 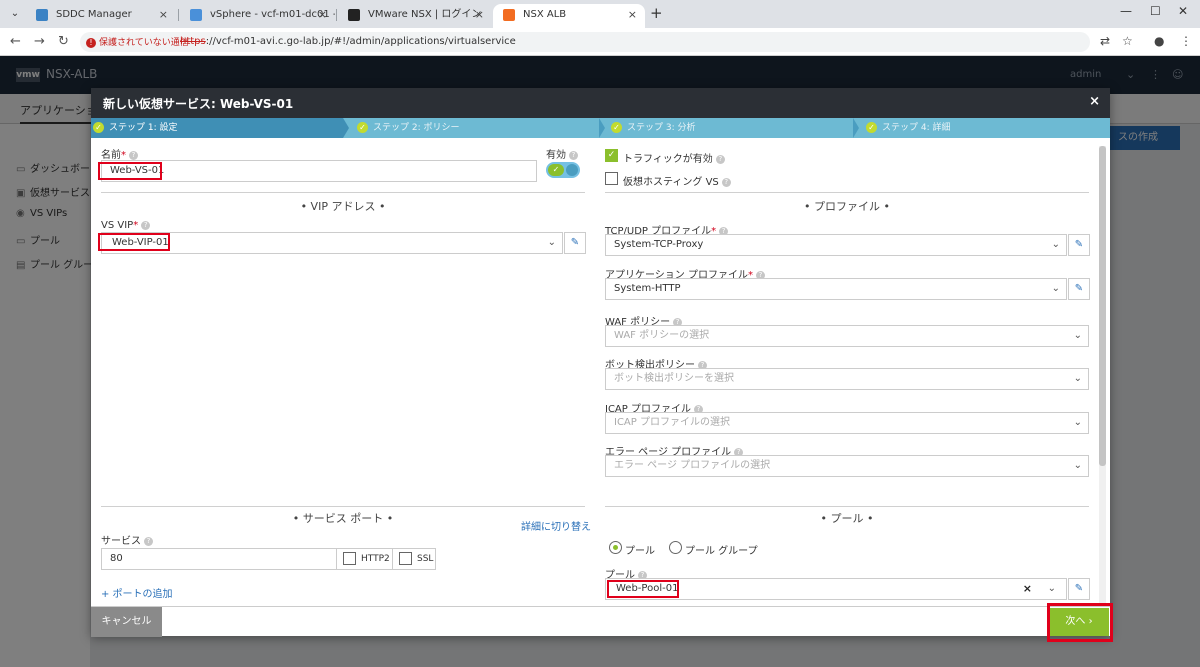 What do you see at coordinates (63, 41) in the screenshot?
I see `reload-icon: ↻` at bounding box center [63, 41].